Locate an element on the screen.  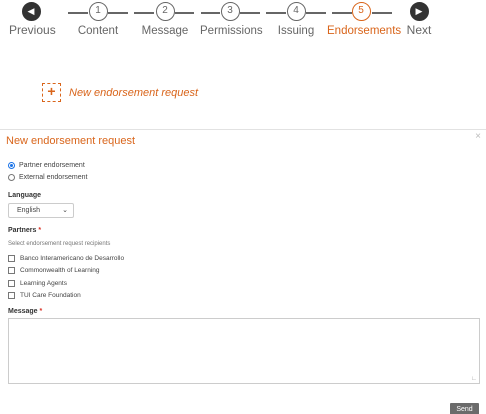
step-endorsements: 5 Endorsements is located at coordinates (364, 19).